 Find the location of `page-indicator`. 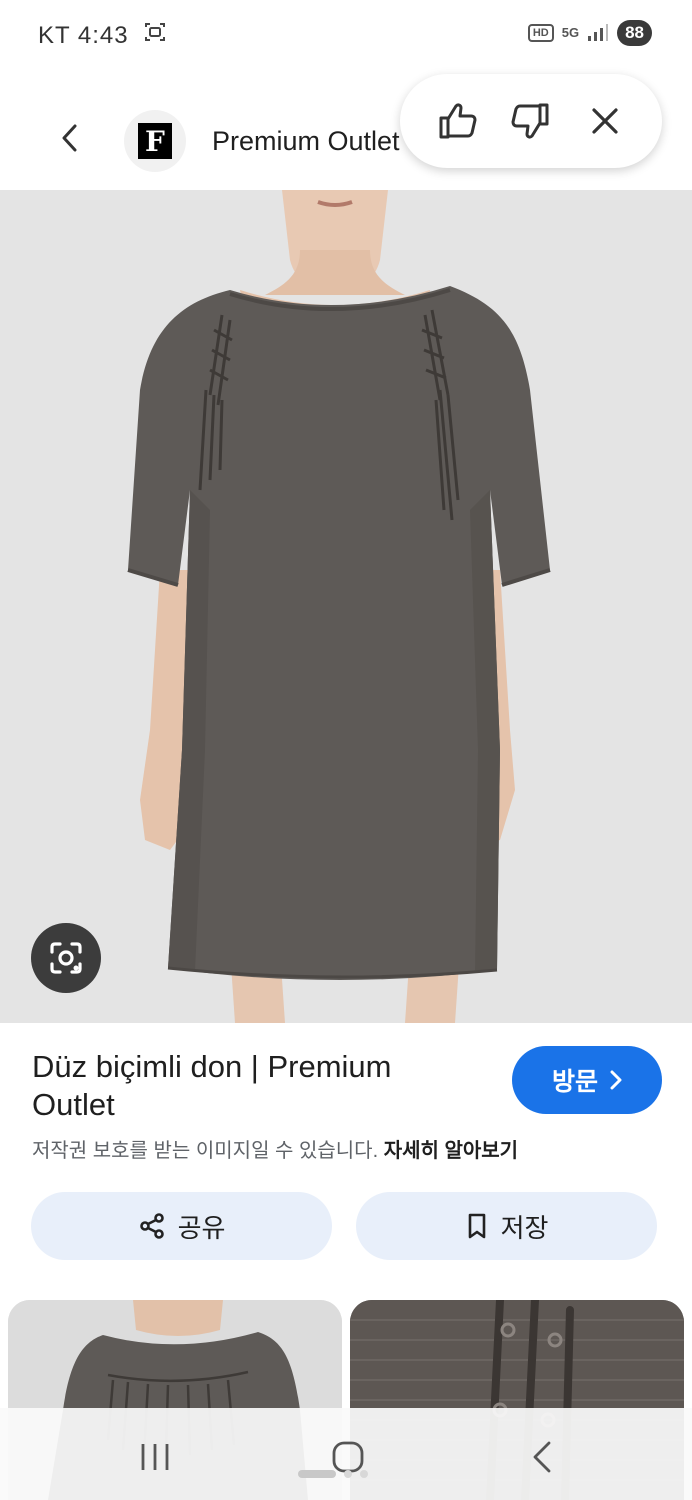

page-indicator is located at coordinates (333, 1474).